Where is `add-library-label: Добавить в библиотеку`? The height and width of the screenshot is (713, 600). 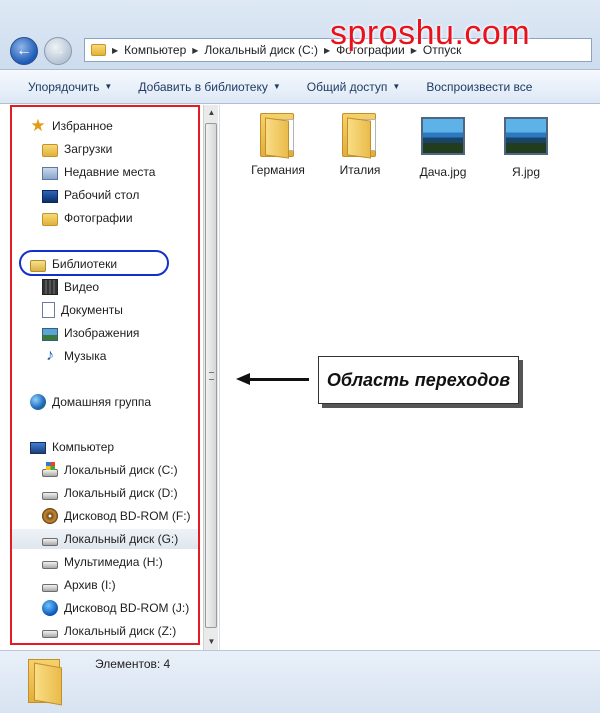 add-library-label: Добавить в библиотеку is located at coordinates (203, 86).